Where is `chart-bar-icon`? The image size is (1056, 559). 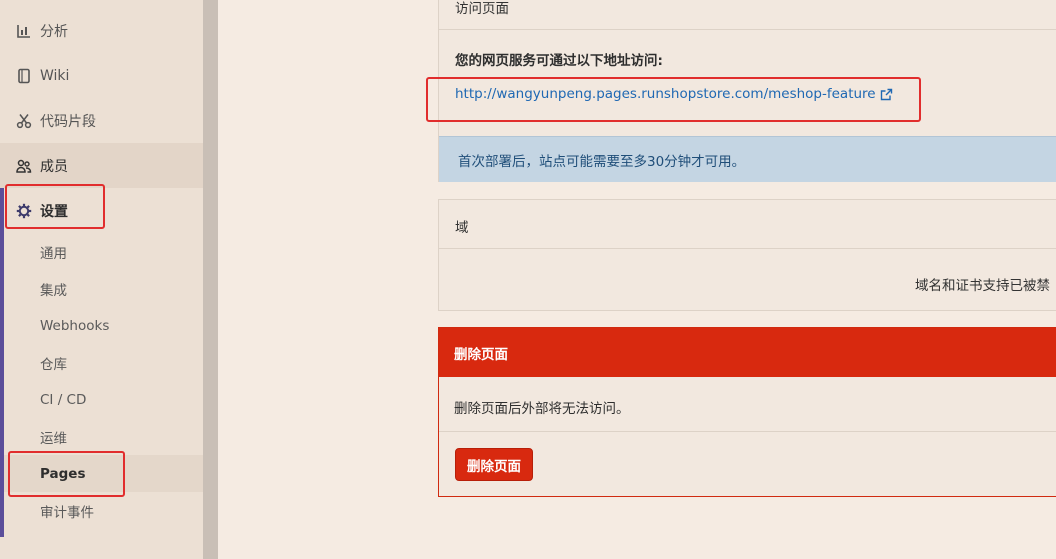
chart-bar-icon is located at coordinates (24, 31).